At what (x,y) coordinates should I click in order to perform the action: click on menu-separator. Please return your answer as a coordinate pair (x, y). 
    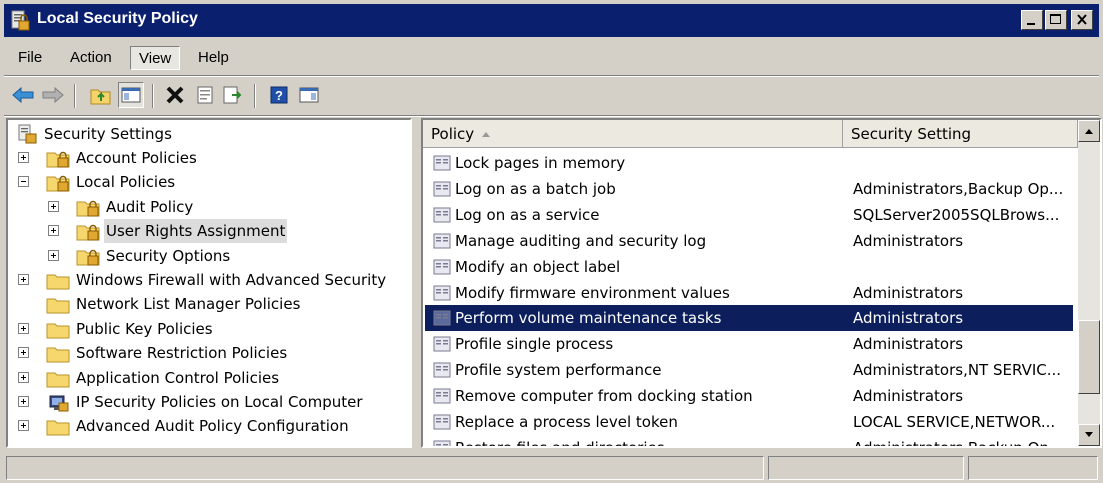
    Looking at the image, I should click on (551, 76).